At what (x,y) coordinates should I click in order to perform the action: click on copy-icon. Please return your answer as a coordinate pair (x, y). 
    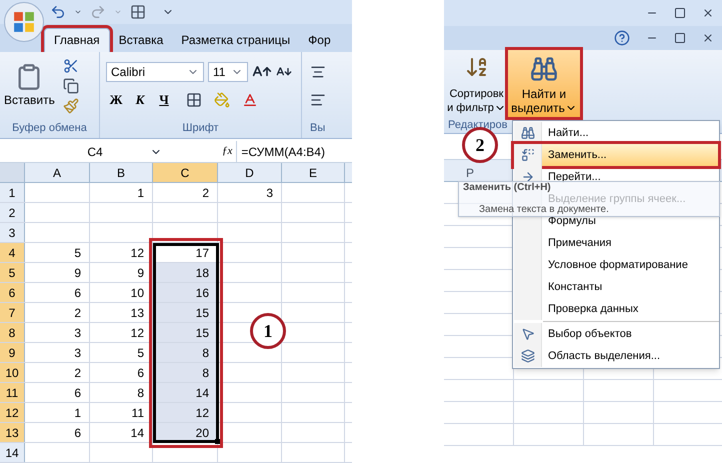
    Looking at the image, I should click on (70, 86).